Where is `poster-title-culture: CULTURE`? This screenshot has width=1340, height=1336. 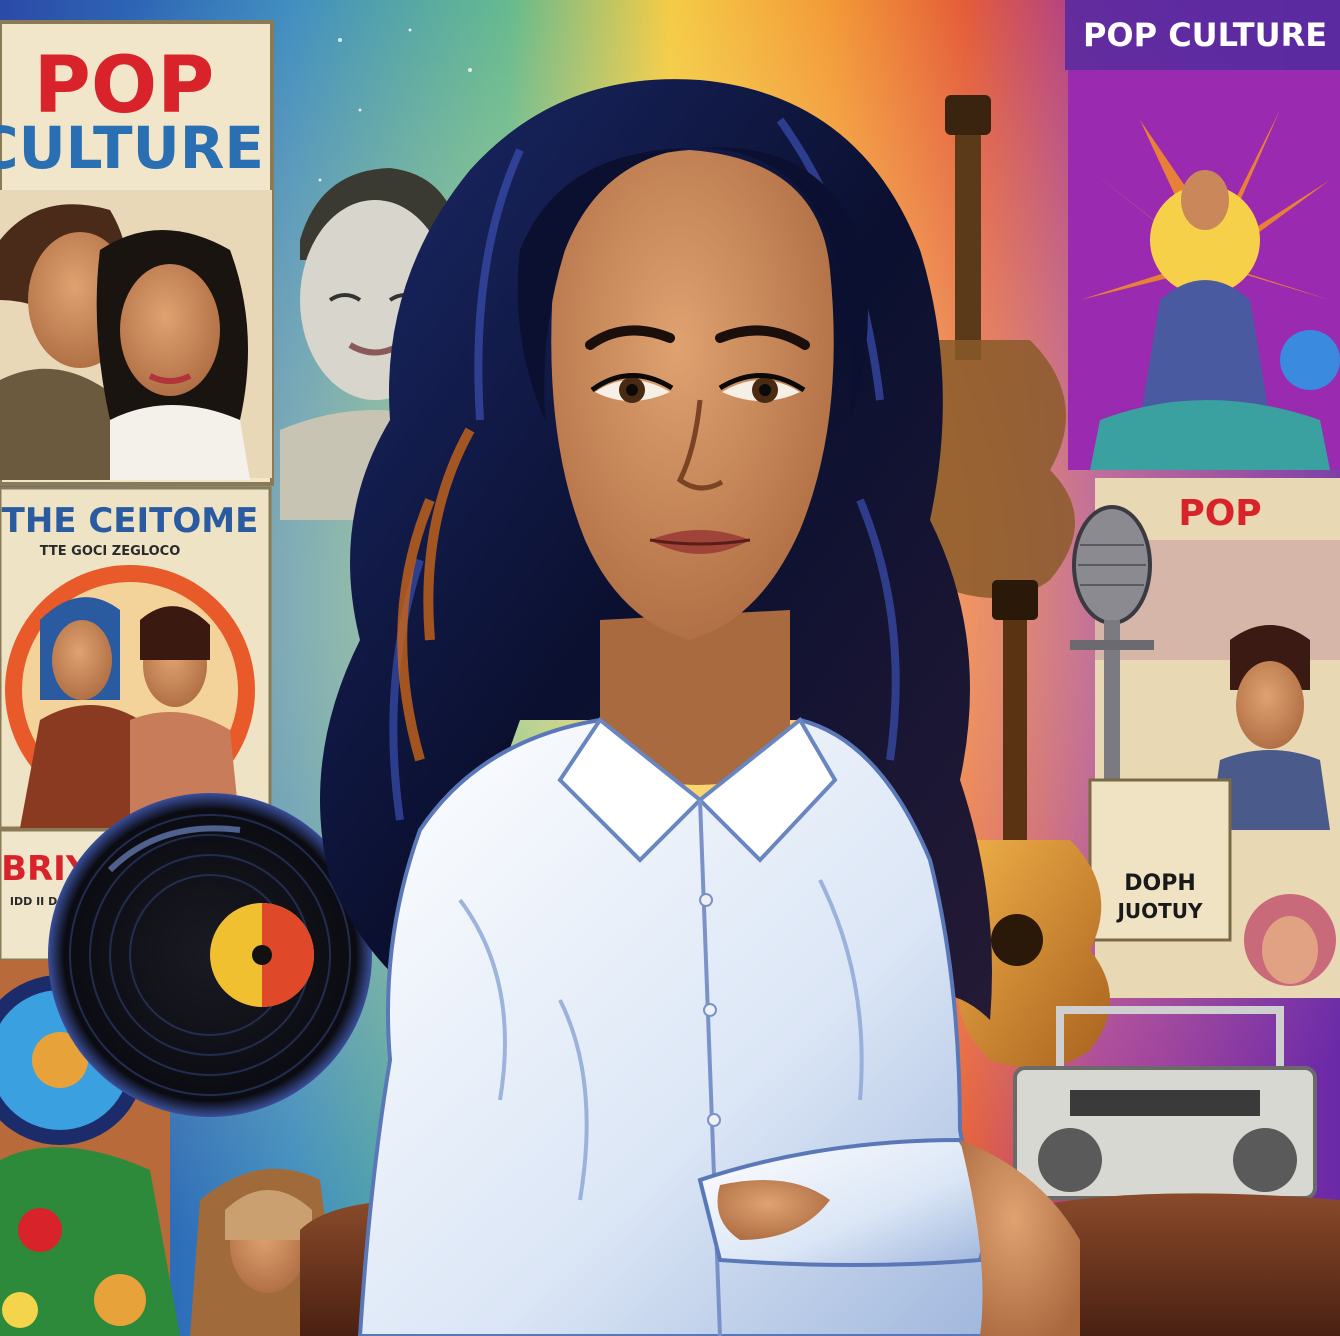
poster-title-culture: CULTURE is located at coordinates (132, 148).